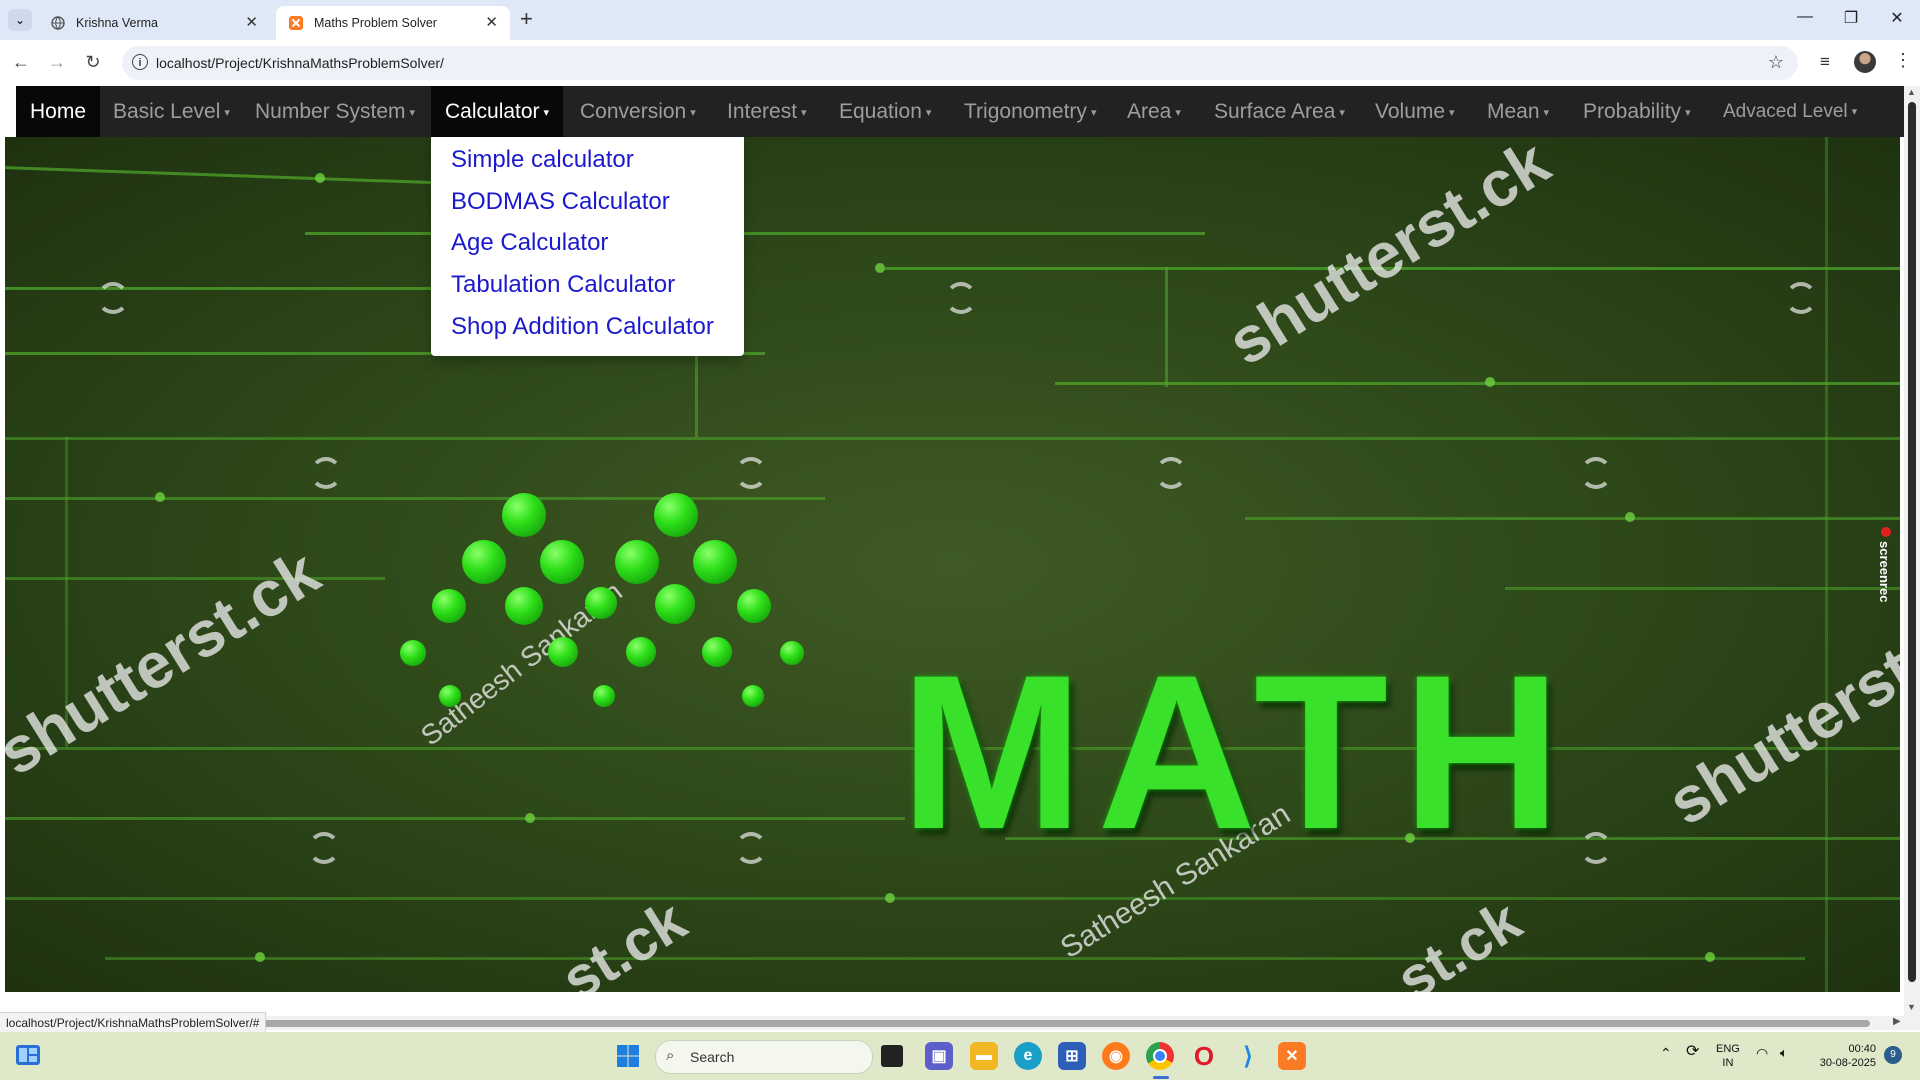  Describe the element at coordinates (767, 111) in the screenshot. I see `nav-interest: Interest ▾` at that location.